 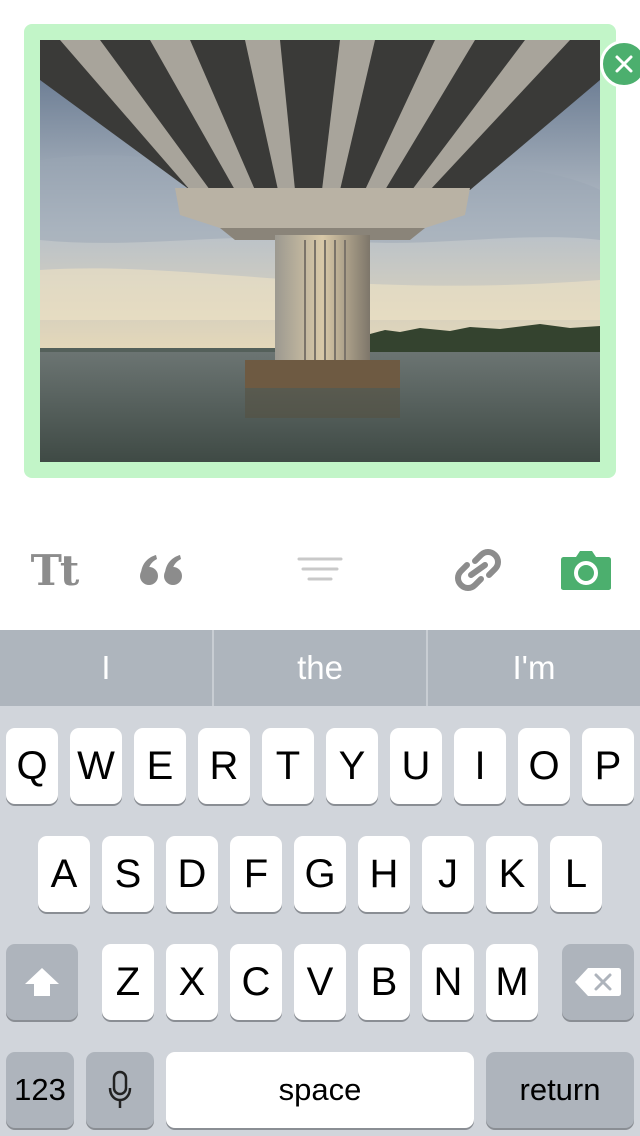 What do you see at coordinates (160, 766) in the screenshot?
I see `key-e: E` at bounding box center [160, 766].